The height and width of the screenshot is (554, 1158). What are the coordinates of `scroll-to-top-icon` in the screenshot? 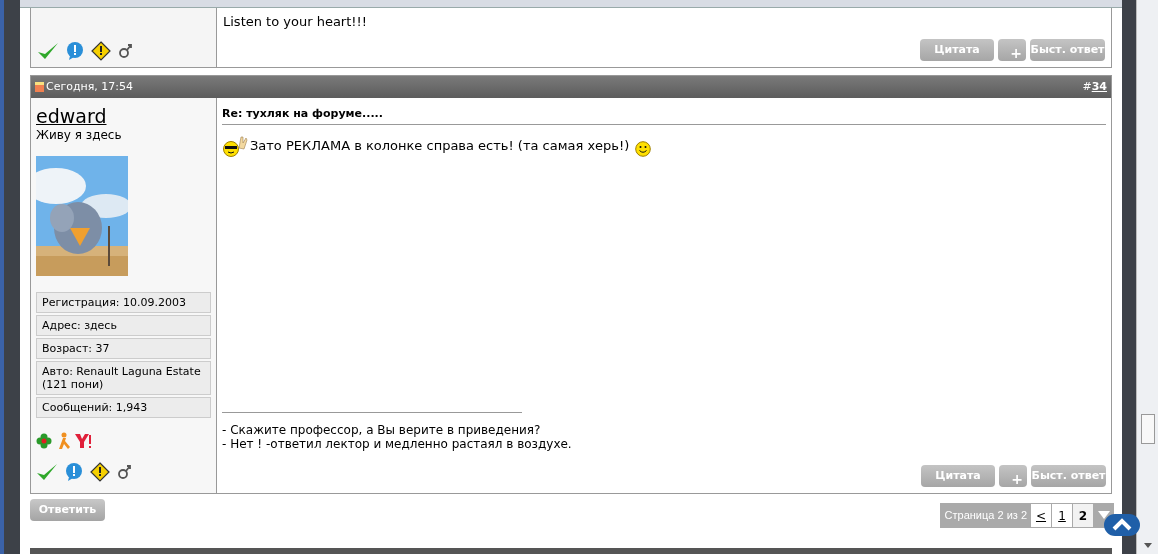 It's located at (1122, 525).